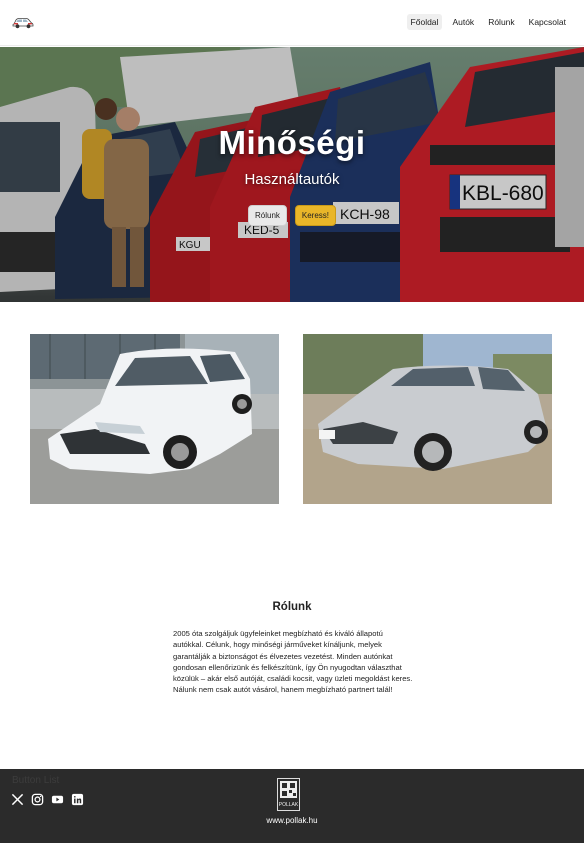 The height and width of the screenshot is (843, 584). Describe the element at coordinates (424, 22) in the screenshot. I see `nav-item-home: Főoldal` at that location.